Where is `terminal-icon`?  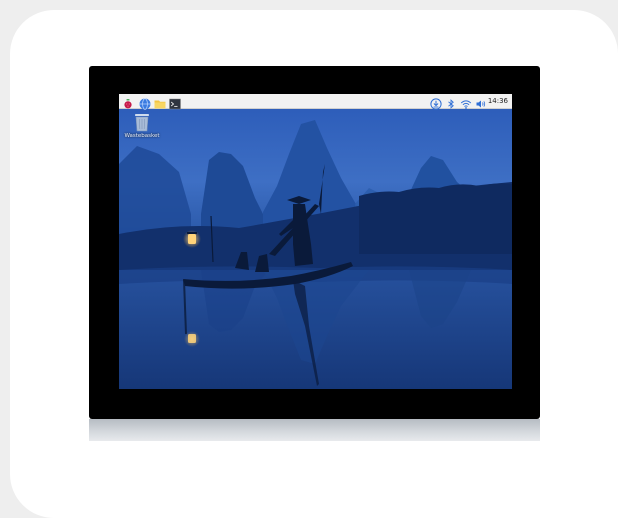 terminal-icon is located at coordinates (175, 102).